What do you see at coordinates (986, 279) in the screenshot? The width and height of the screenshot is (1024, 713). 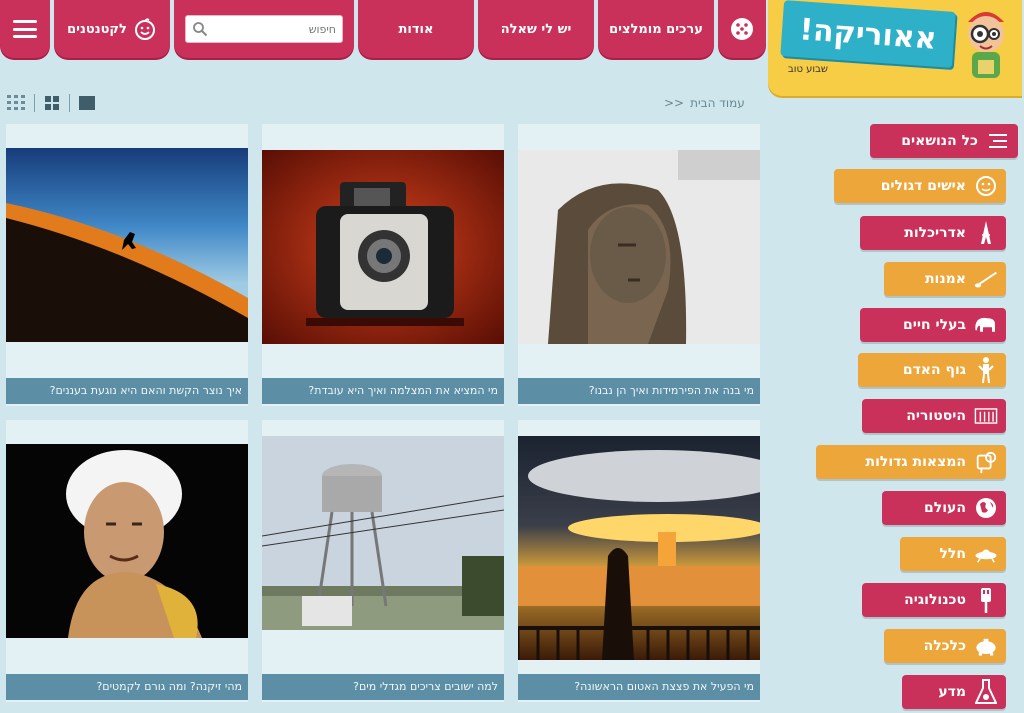 I see `paintbrush-icon` at bounding box center [986, 279].